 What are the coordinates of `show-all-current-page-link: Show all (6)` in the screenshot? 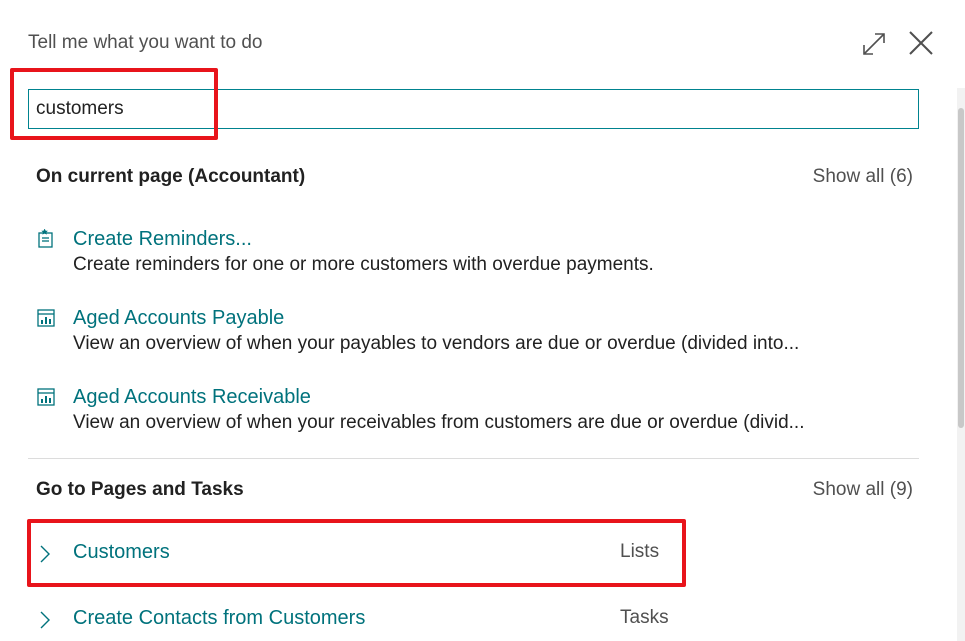 It's located at (863, 177).